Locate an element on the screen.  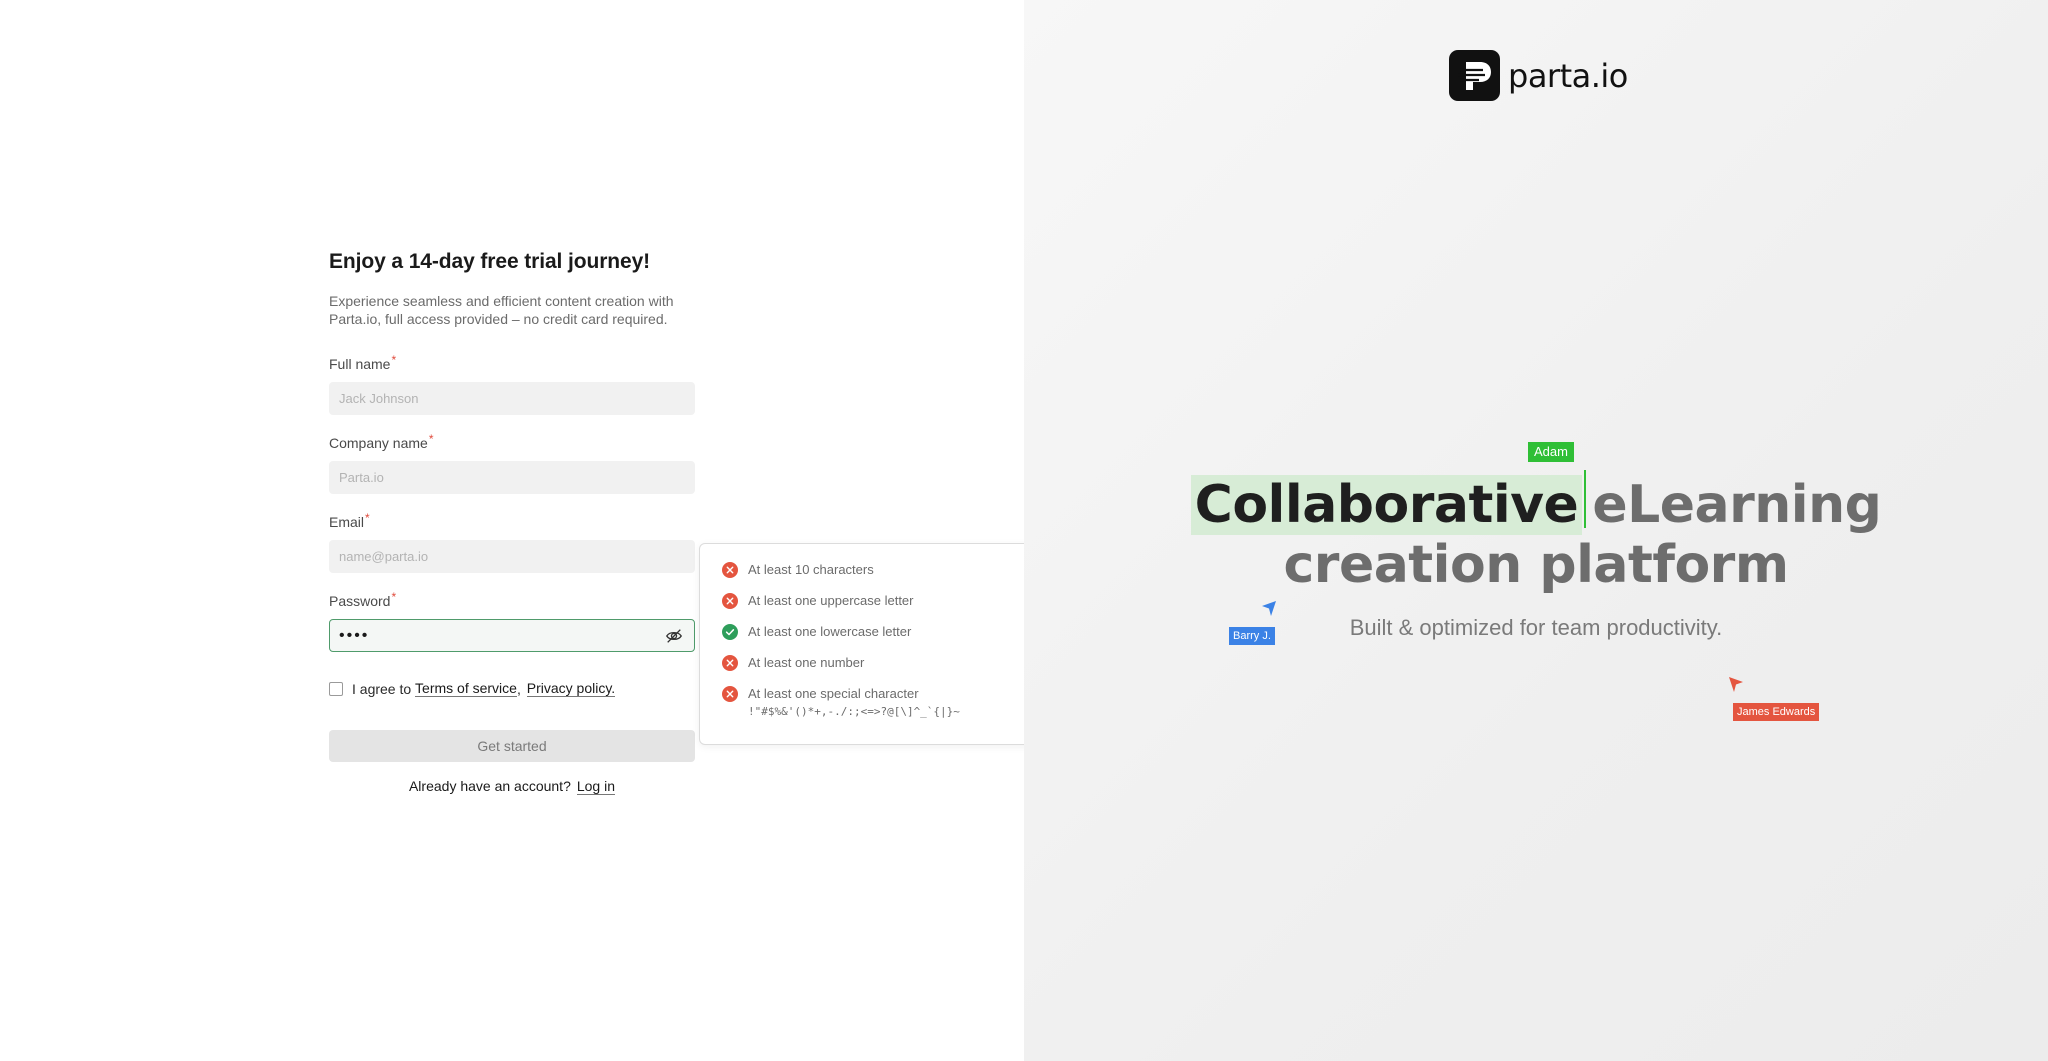
password-rule-text: At least one number is located at coordinates (806, 662).